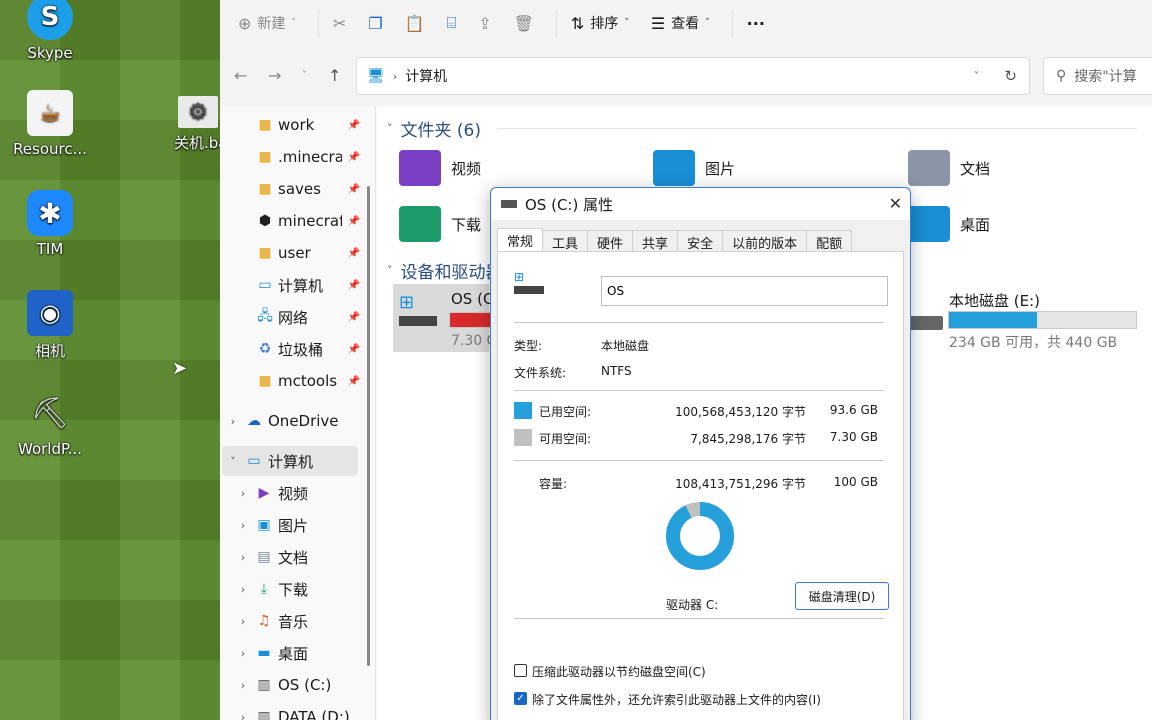 The image size is (1152, 720). What do you see at coordinates (1061, 76) in the screenshot?
I see `search-icon: ⚲` at bounding box center [1061, 76].